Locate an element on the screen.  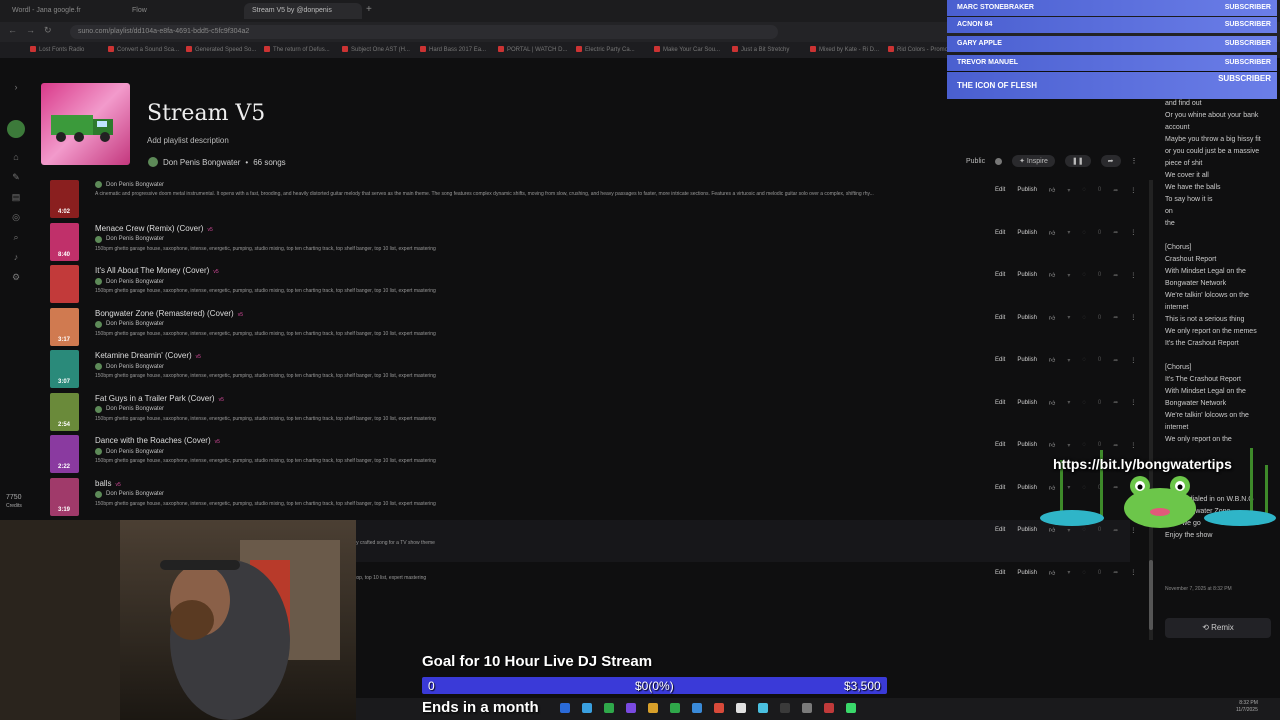
create-icon: ✎ is located at coordinates (16, 178).